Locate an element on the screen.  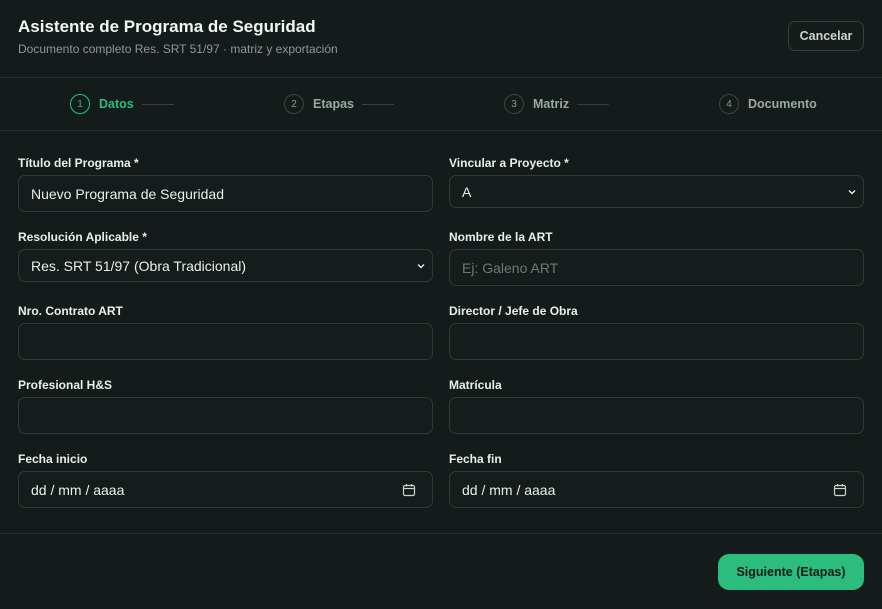
resolucion-label: Resolución Aplicable * is located at coordinates (82, 237).